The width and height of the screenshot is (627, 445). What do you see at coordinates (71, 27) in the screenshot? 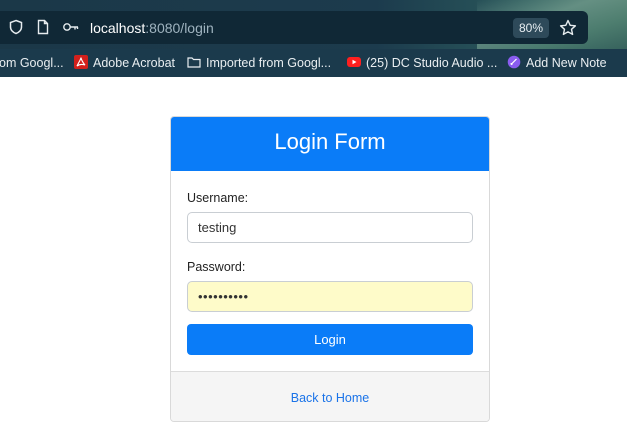
I see `key-icon` at bounding box center [71, 27].